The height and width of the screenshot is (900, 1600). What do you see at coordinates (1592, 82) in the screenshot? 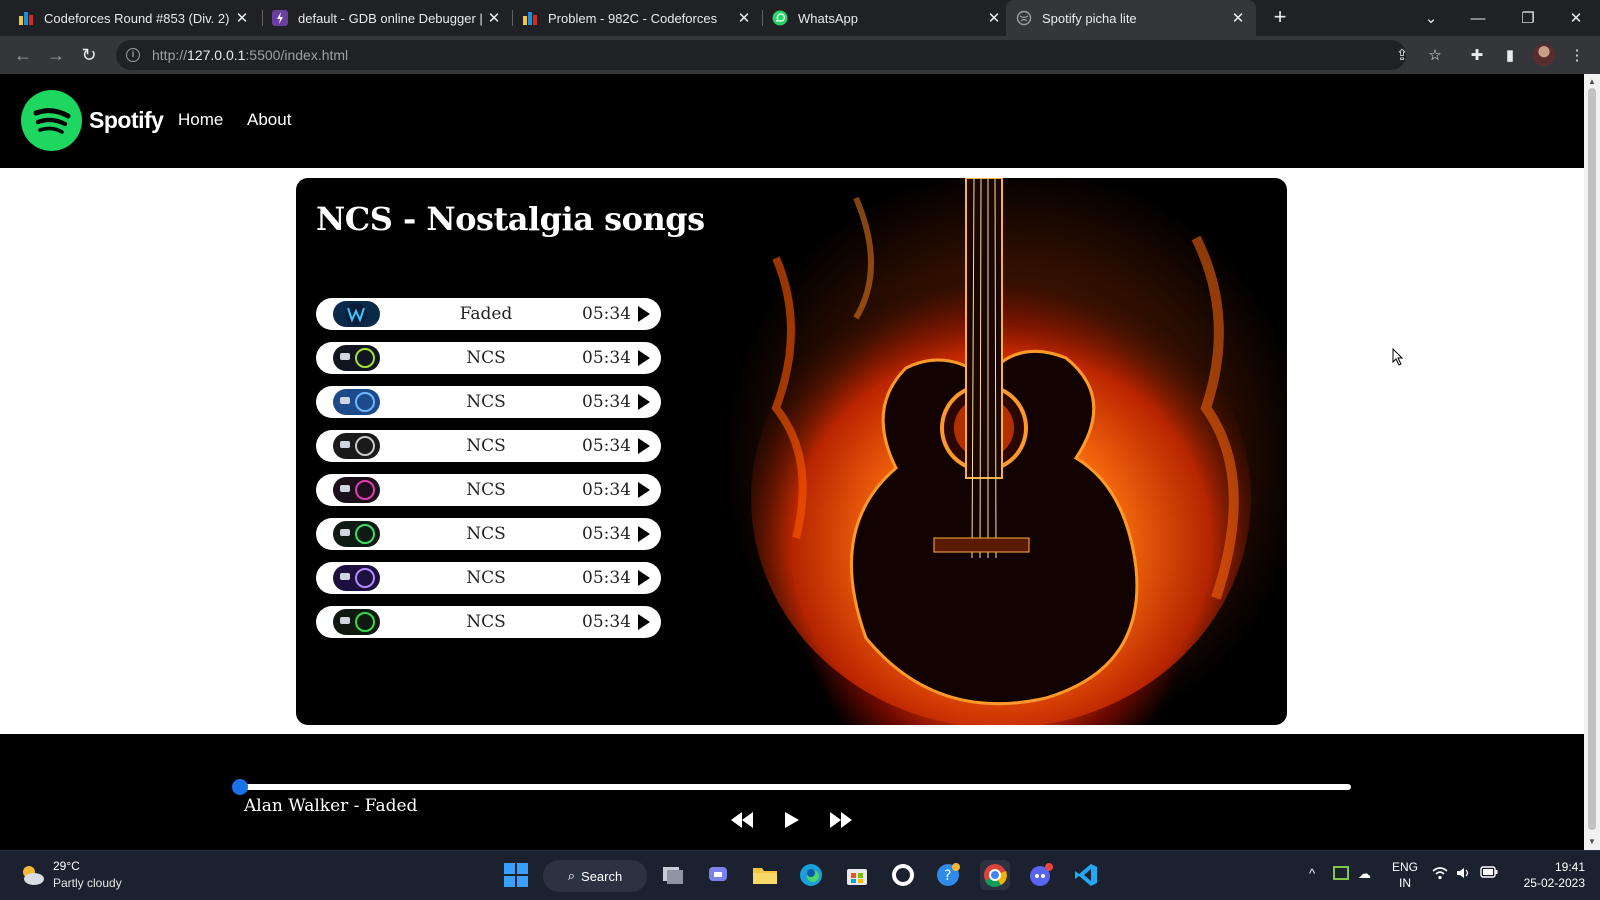
I see `scroll-up-icon: ▲` at bounding box center [1592, 82].